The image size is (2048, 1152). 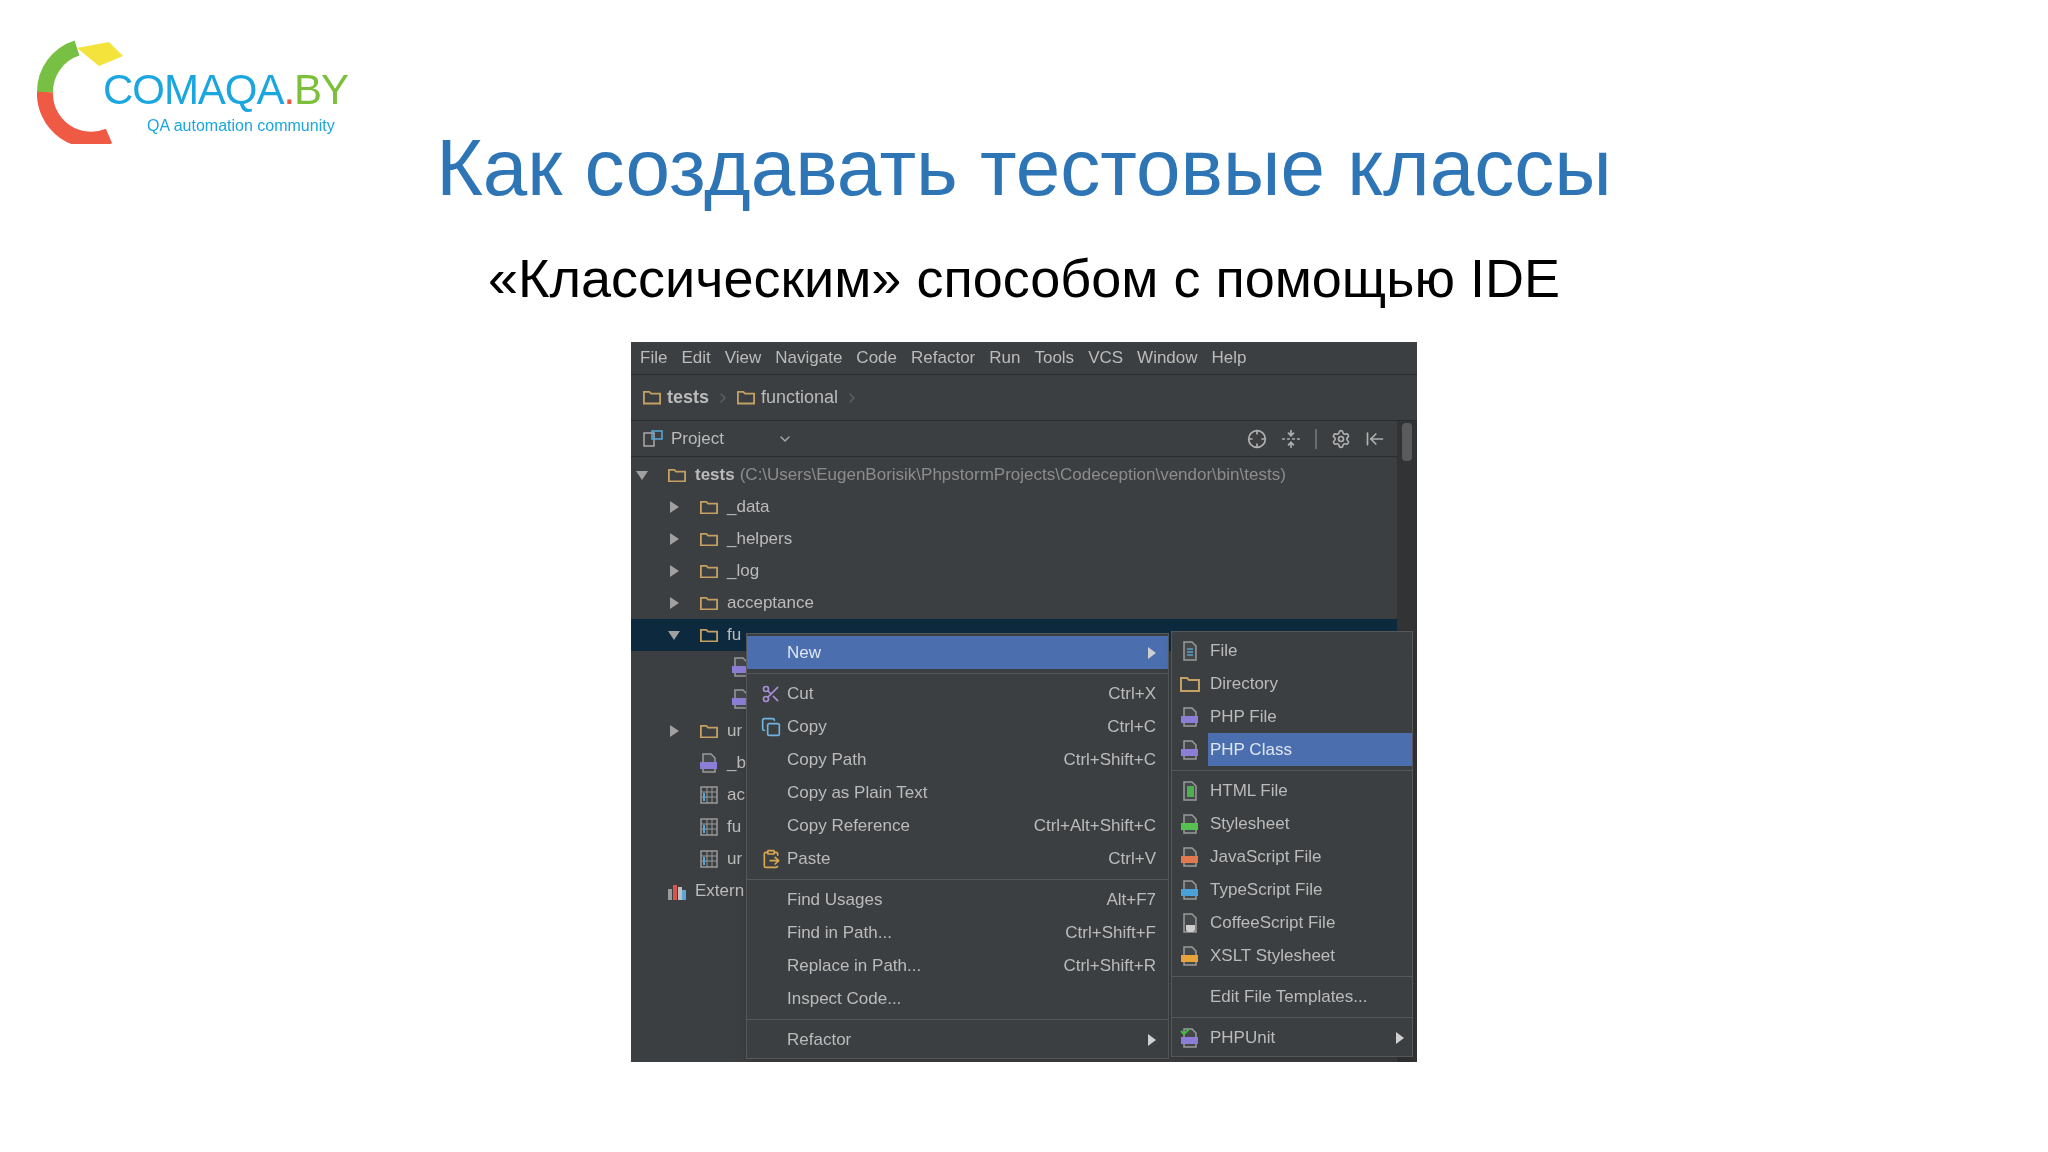 I want to click on logo-tagline: QA automation community, so click(x=241, y=126).